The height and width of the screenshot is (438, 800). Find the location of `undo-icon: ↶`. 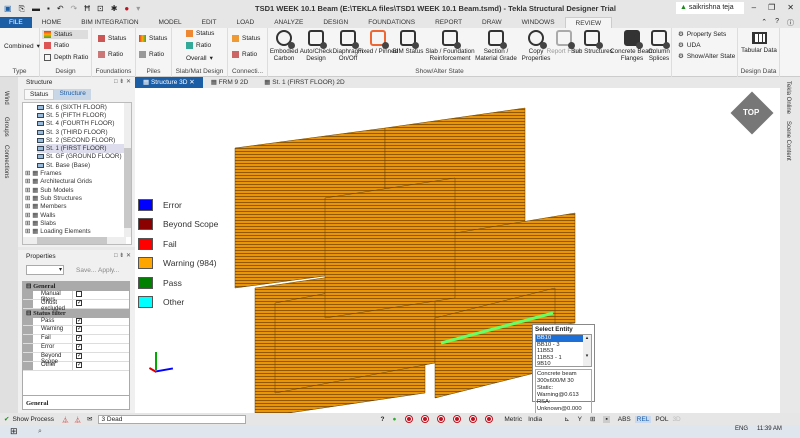

undo-icon: ↶ is located at coordinates (60, 8).